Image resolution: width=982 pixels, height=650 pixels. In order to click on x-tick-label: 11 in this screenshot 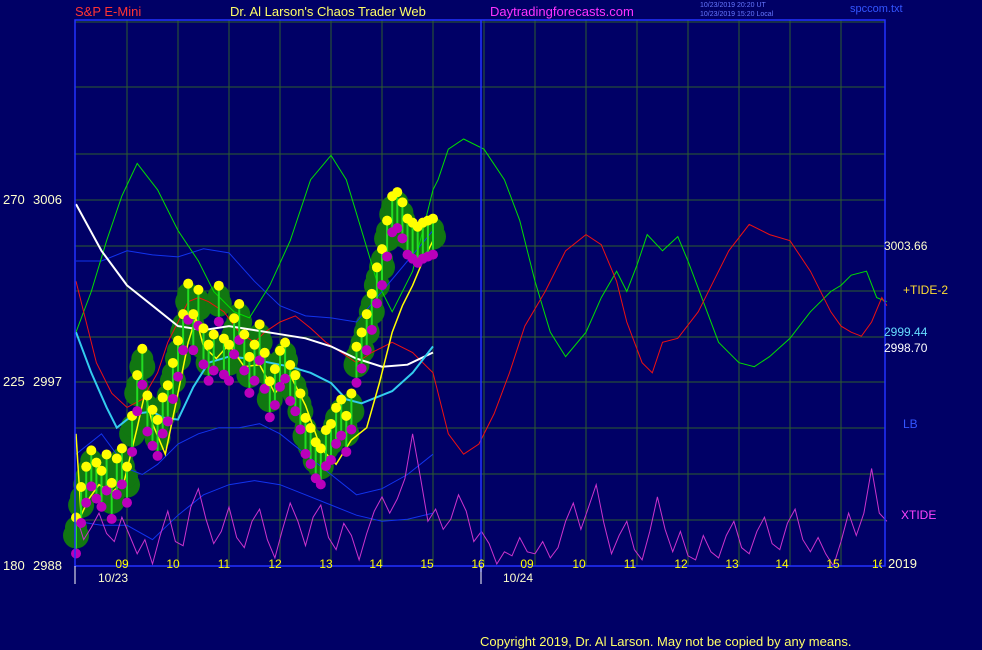, I will do `click(630, 564)`.